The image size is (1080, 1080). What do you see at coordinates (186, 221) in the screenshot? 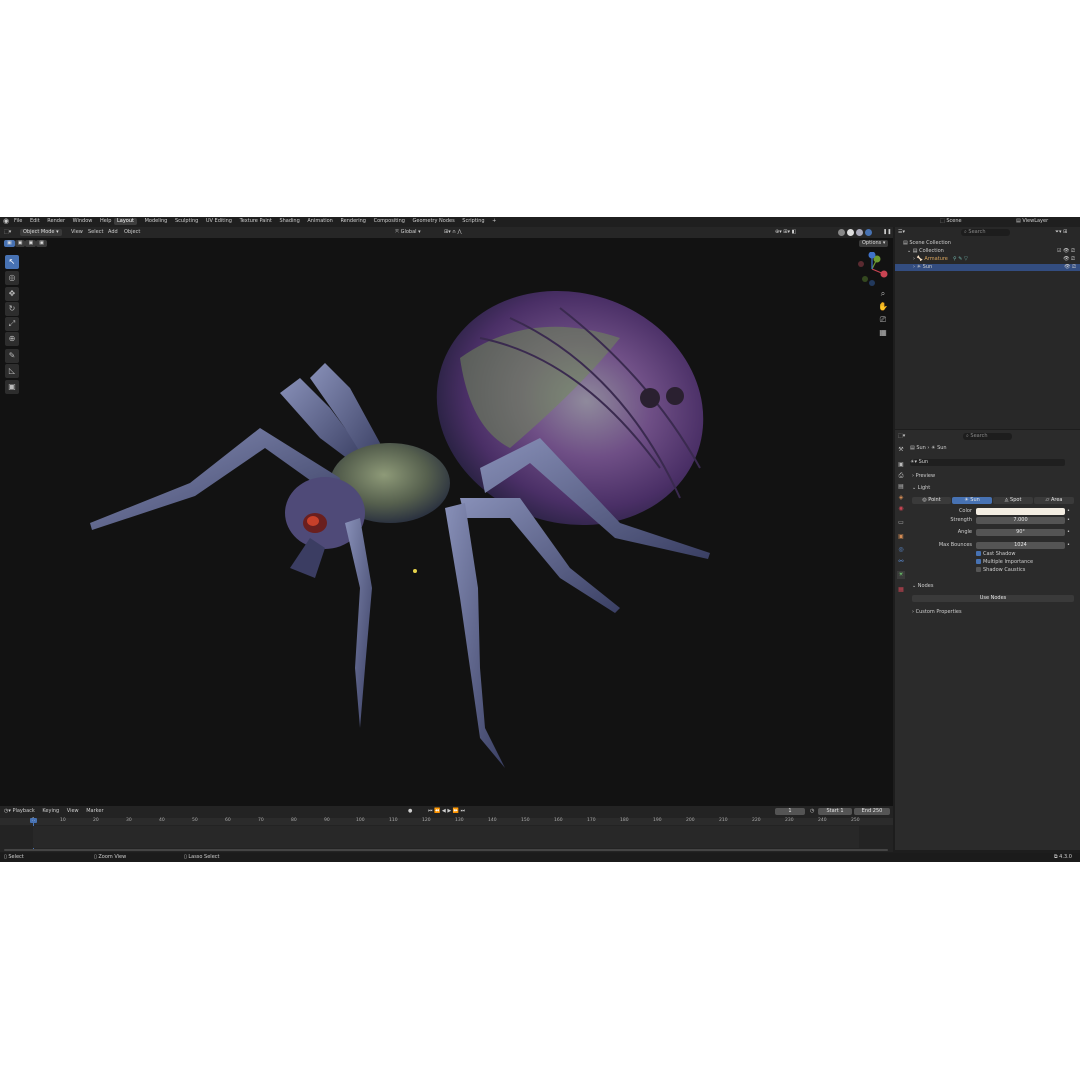
I see `tab-sculpting: Sculpting` at bounding box center [186, 221].